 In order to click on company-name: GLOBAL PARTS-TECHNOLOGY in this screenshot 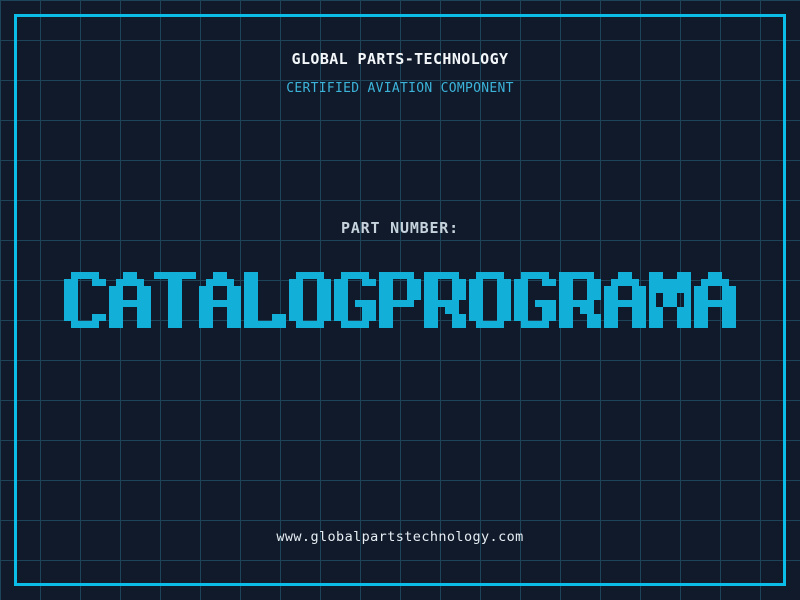, I will do `click(400, 59)`.